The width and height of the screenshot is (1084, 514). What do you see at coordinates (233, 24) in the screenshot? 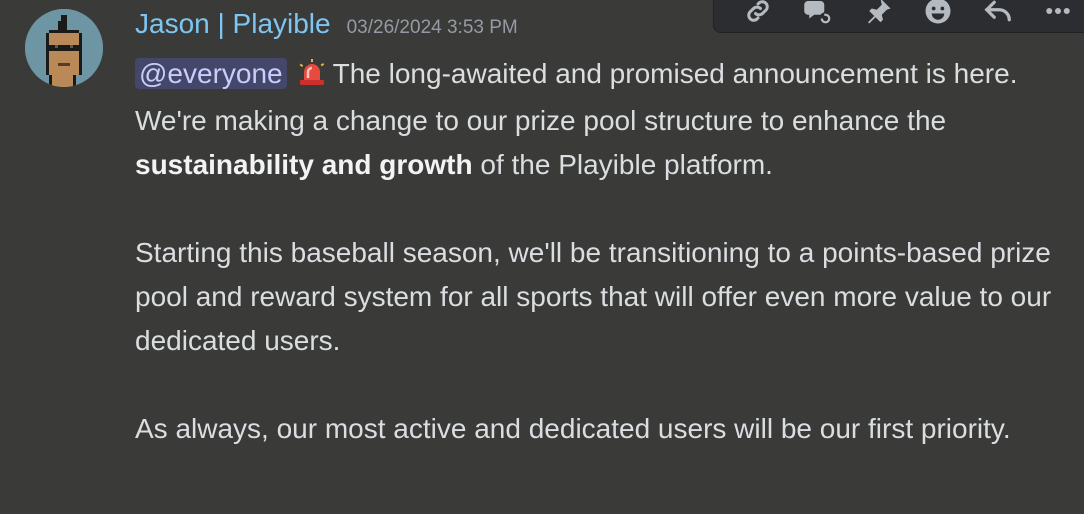
I see `author-username: Jason | Playible` at bounding box center [233, 24].